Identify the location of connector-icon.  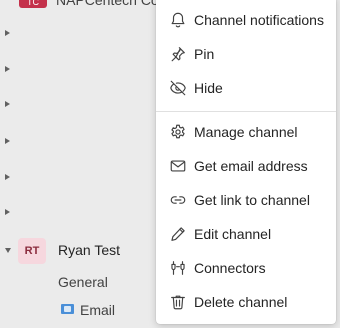
(178, 268).